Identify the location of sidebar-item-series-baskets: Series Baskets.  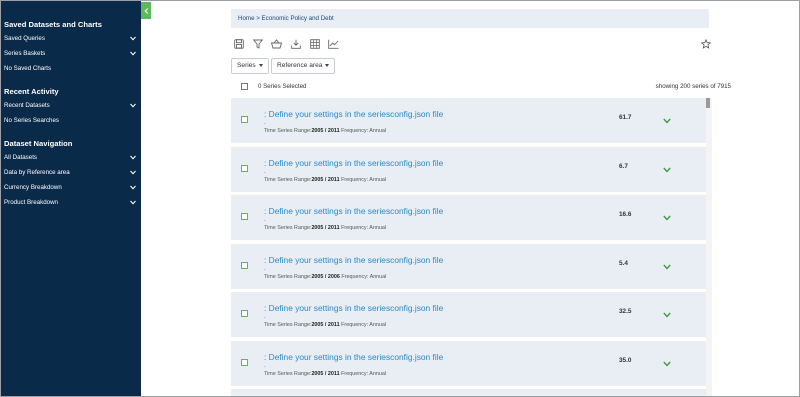
(71, 53).